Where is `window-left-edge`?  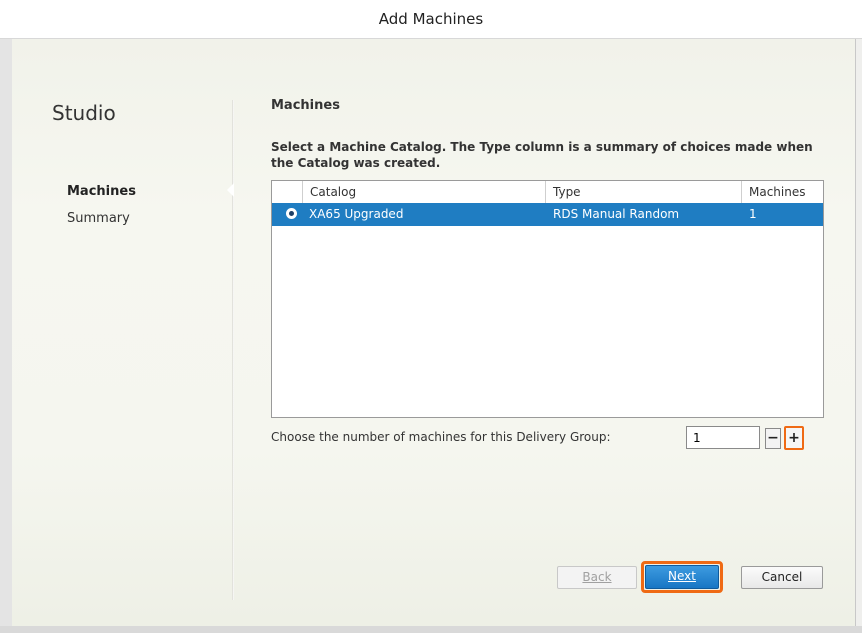
window-left-edge is located at coordinates (6, 332).